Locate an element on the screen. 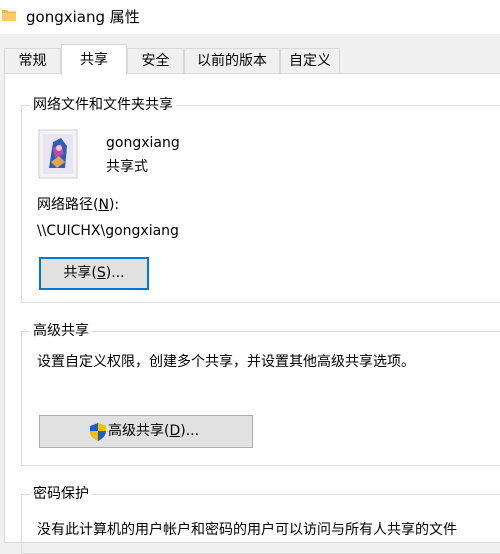  tab-general: 常规 is located at coordinates (32, 61).